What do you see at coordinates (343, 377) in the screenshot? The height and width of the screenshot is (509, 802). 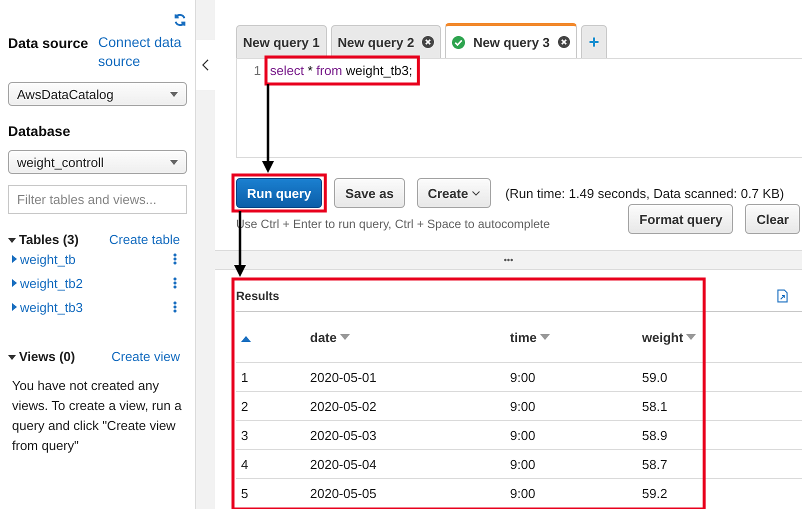 I see `table-cell: 2020-05-01` at bounding box center [343, 377].